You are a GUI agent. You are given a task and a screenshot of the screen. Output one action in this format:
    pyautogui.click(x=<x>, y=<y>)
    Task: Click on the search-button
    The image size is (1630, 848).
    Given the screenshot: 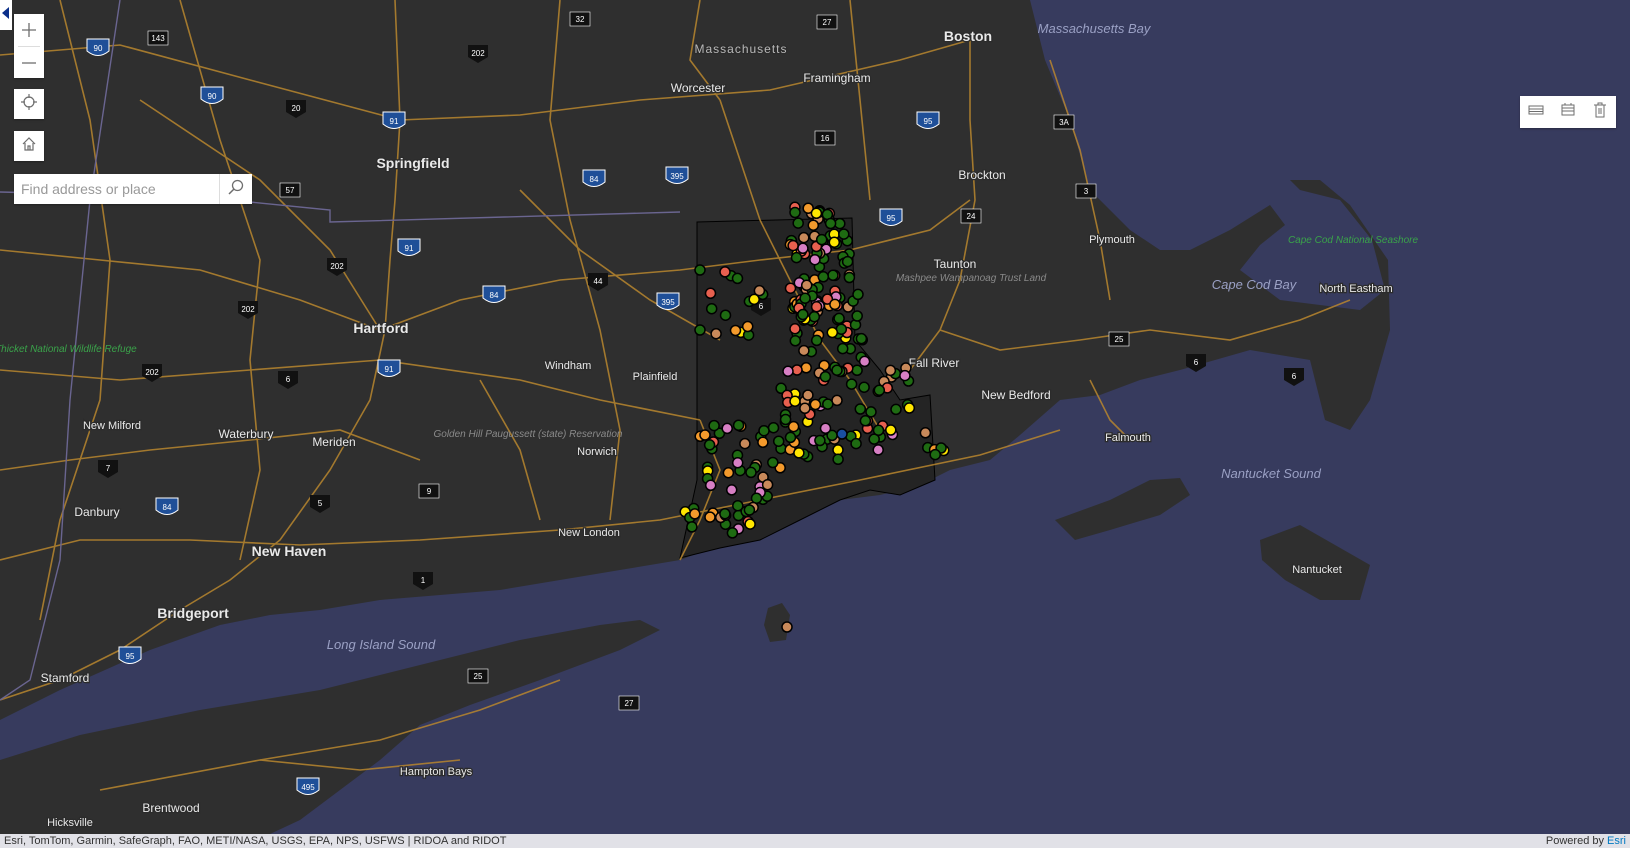 What is the action you would take?
    pyautogui.click(x=235, y=189)
    